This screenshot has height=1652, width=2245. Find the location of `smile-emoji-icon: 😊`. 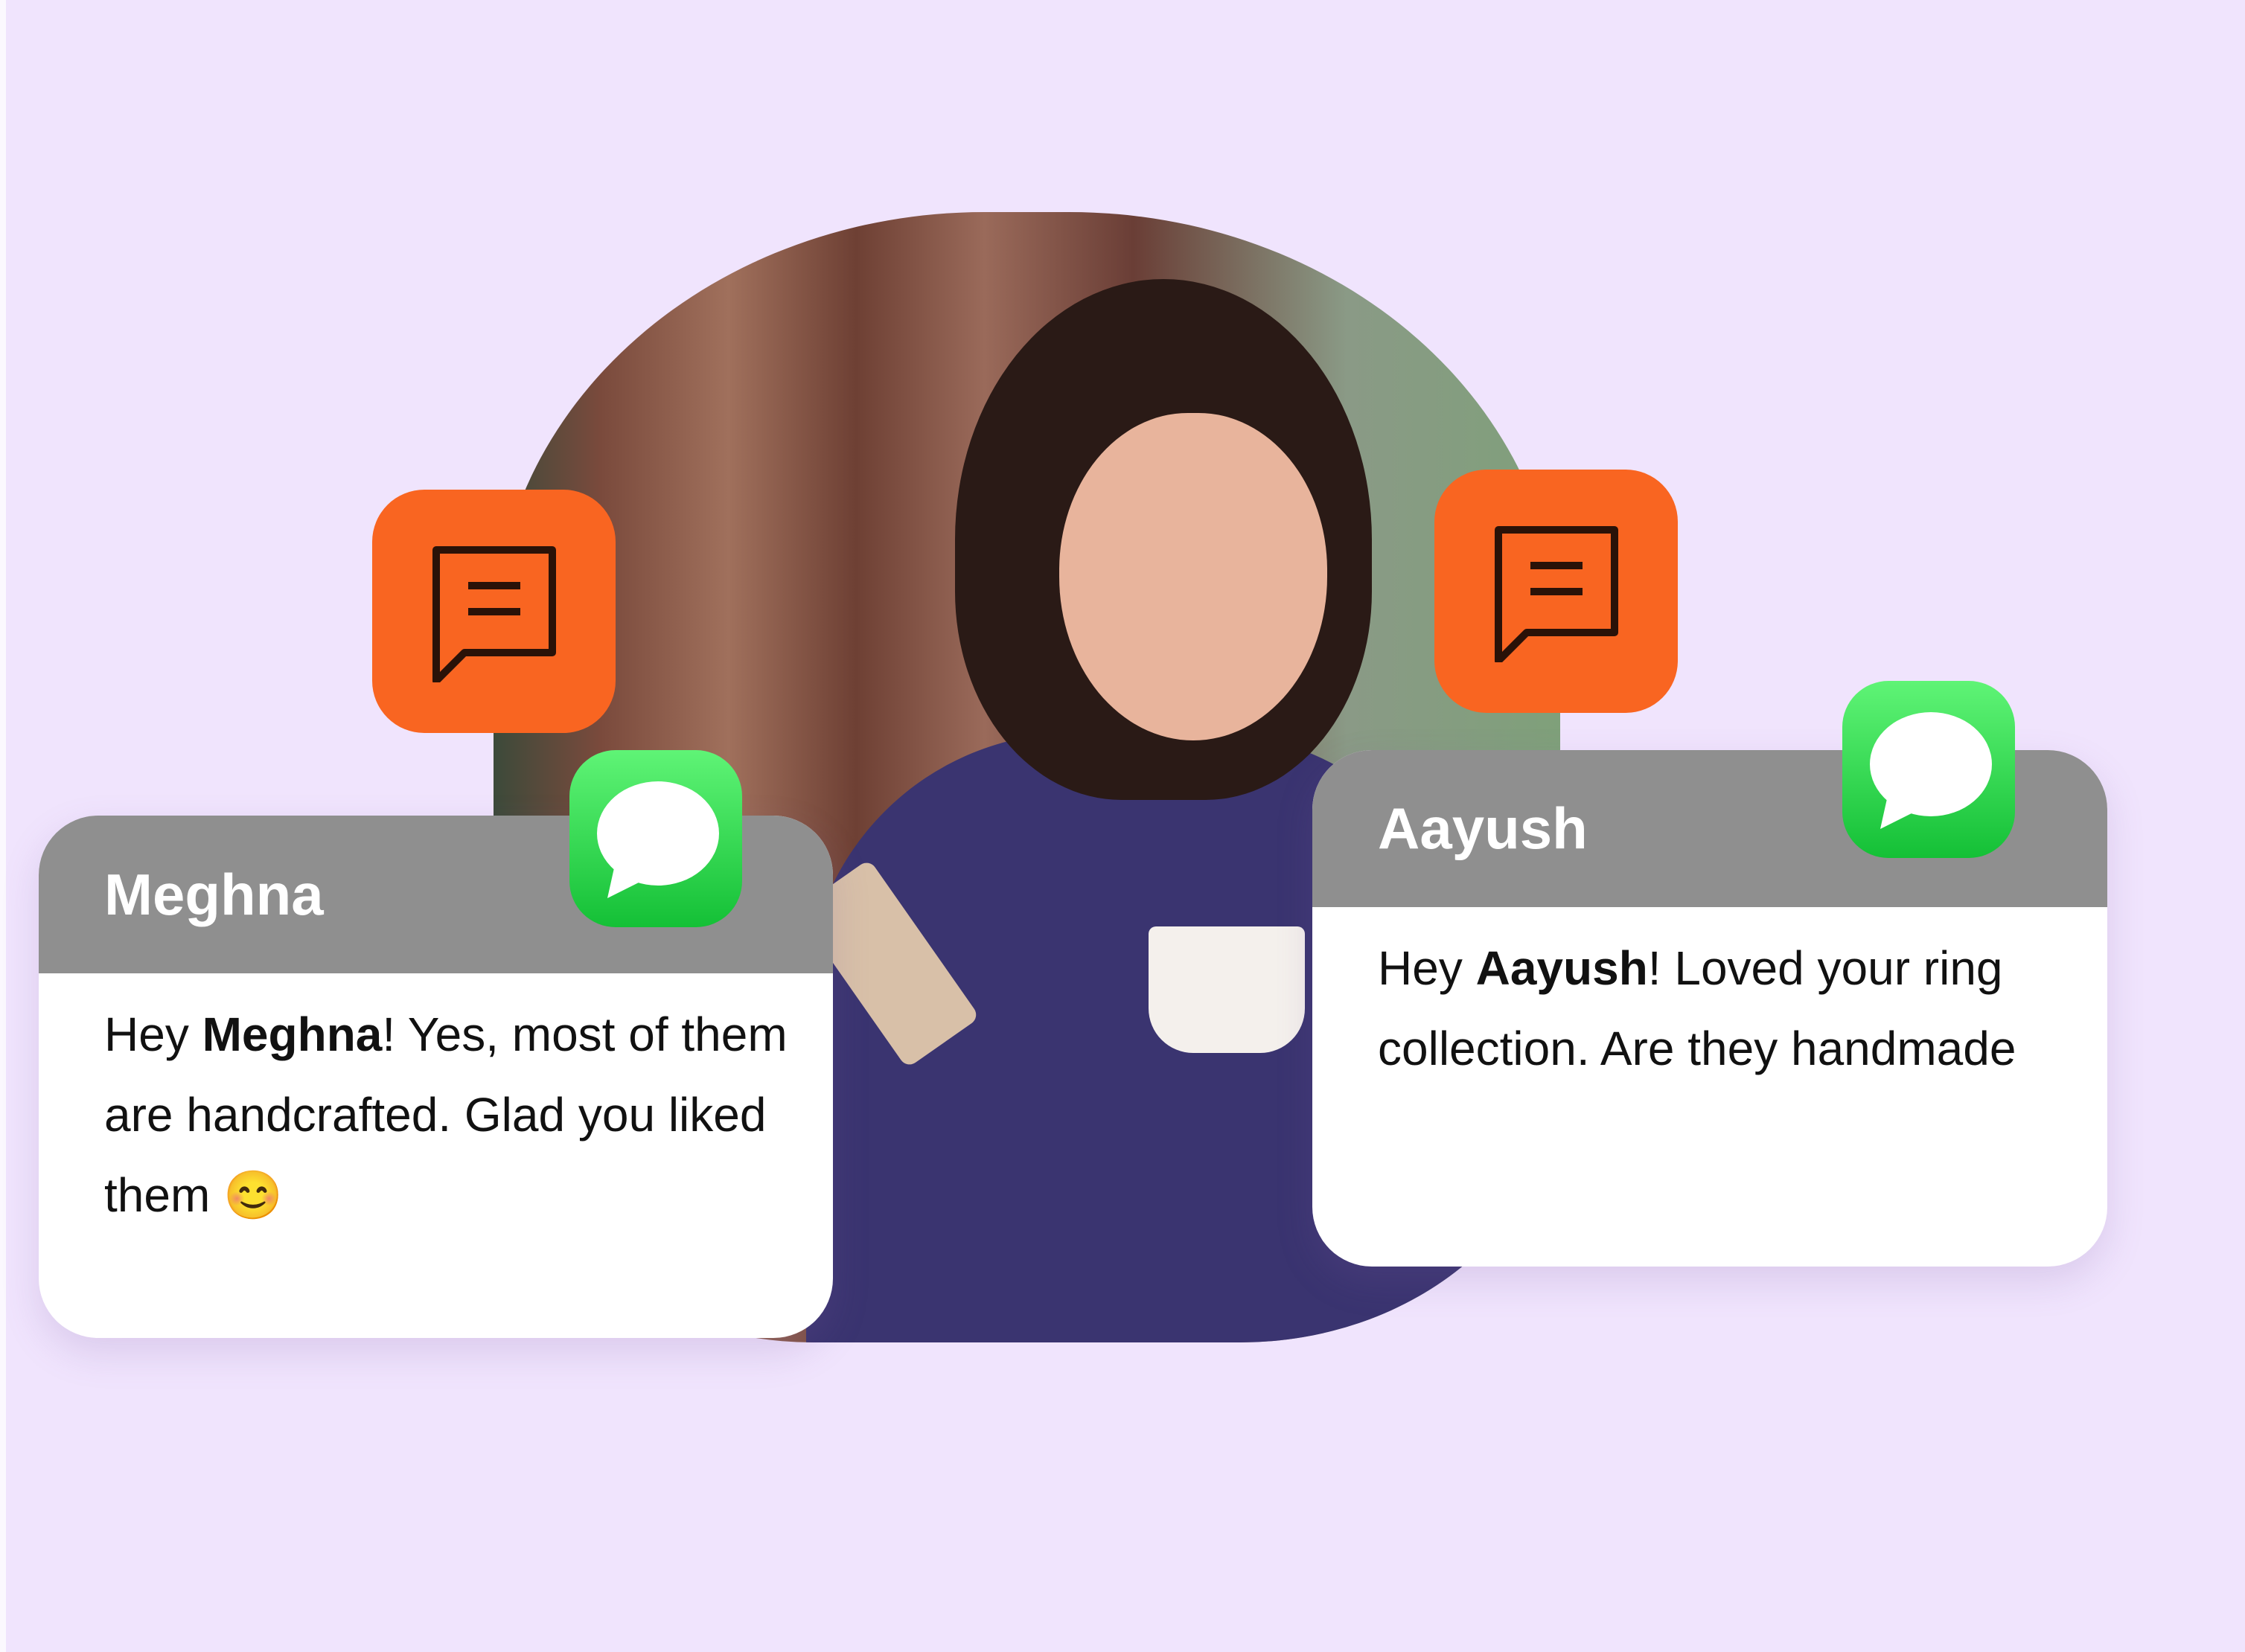

smile-emoji-icon: 😊 is located at coordinates (253, 1195).